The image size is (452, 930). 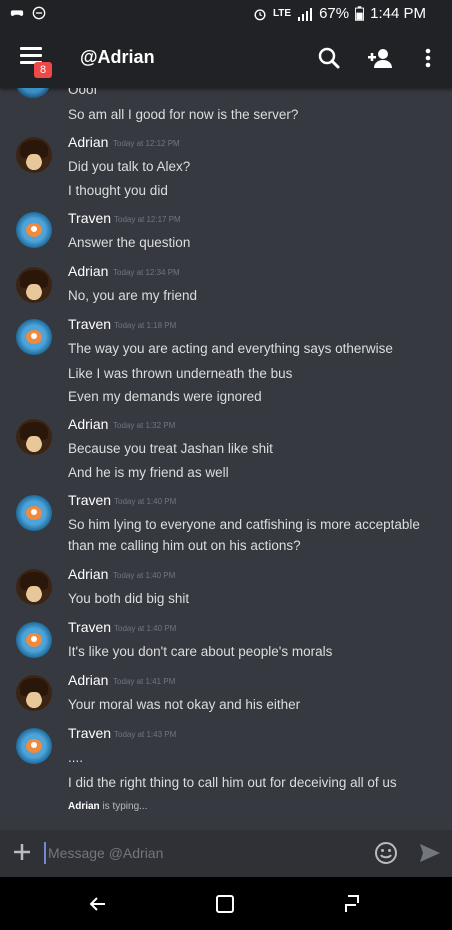 I want to click on signal-icon, so click(x=305, y=14).